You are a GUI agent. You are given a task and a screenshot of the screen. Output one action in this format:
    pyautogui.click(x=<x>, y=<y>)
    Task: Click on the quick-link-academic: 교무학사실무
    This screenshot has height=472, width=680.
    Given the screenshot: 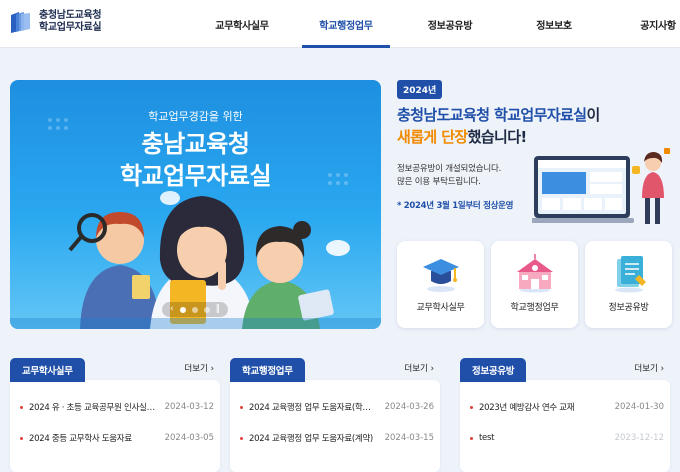 What is the action you would take?
    pyautogui.click(x=440, y=284)
    